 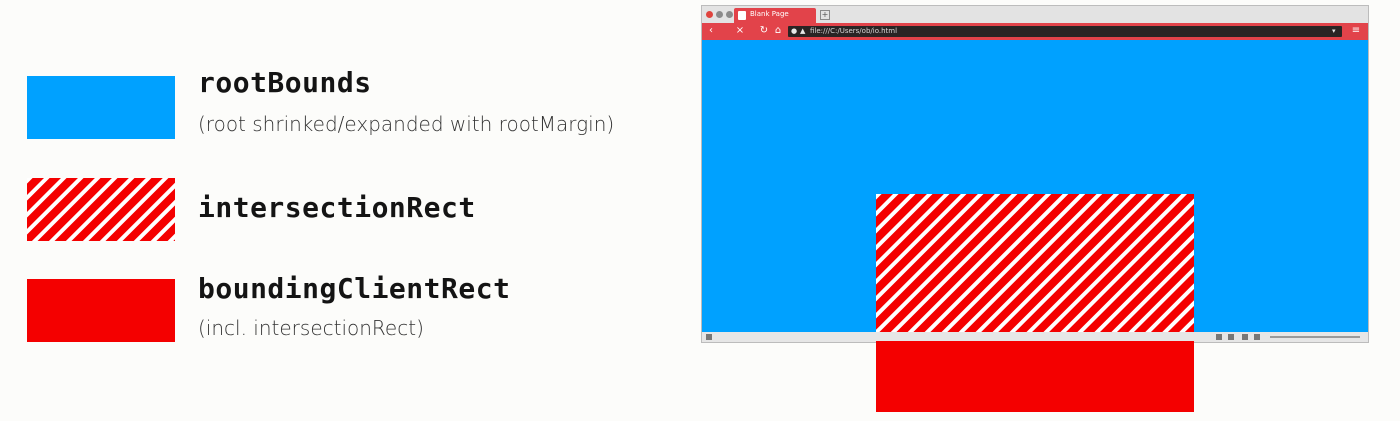 I want to click on bounding-client-rect-note: (incl. intersectionRect), so click(x=311, y=328).